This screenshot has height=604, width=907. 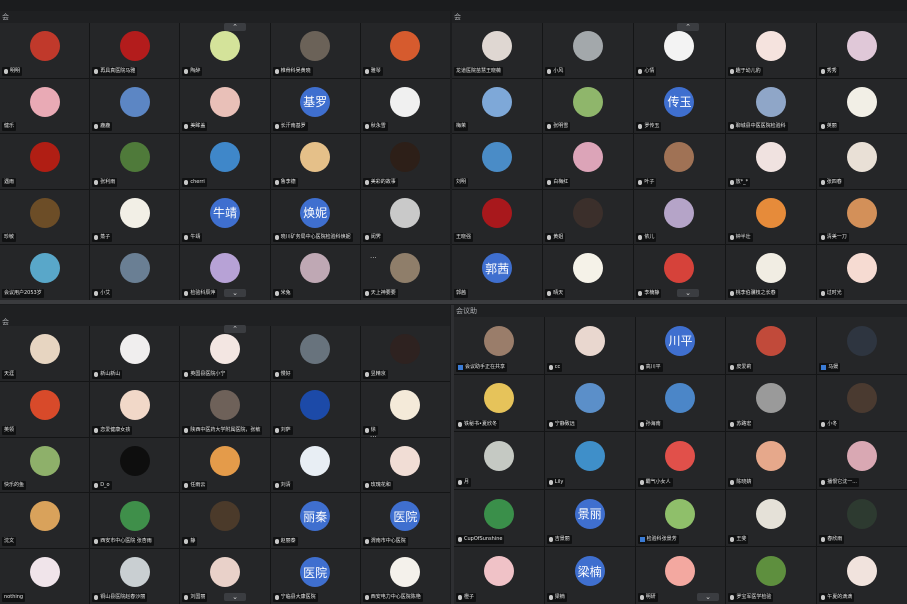 What do you see at coordinates (770, 50) in the screenshot?
I see `participant-tile: 趣于幼儿豹` at bounding box center [770, 50].